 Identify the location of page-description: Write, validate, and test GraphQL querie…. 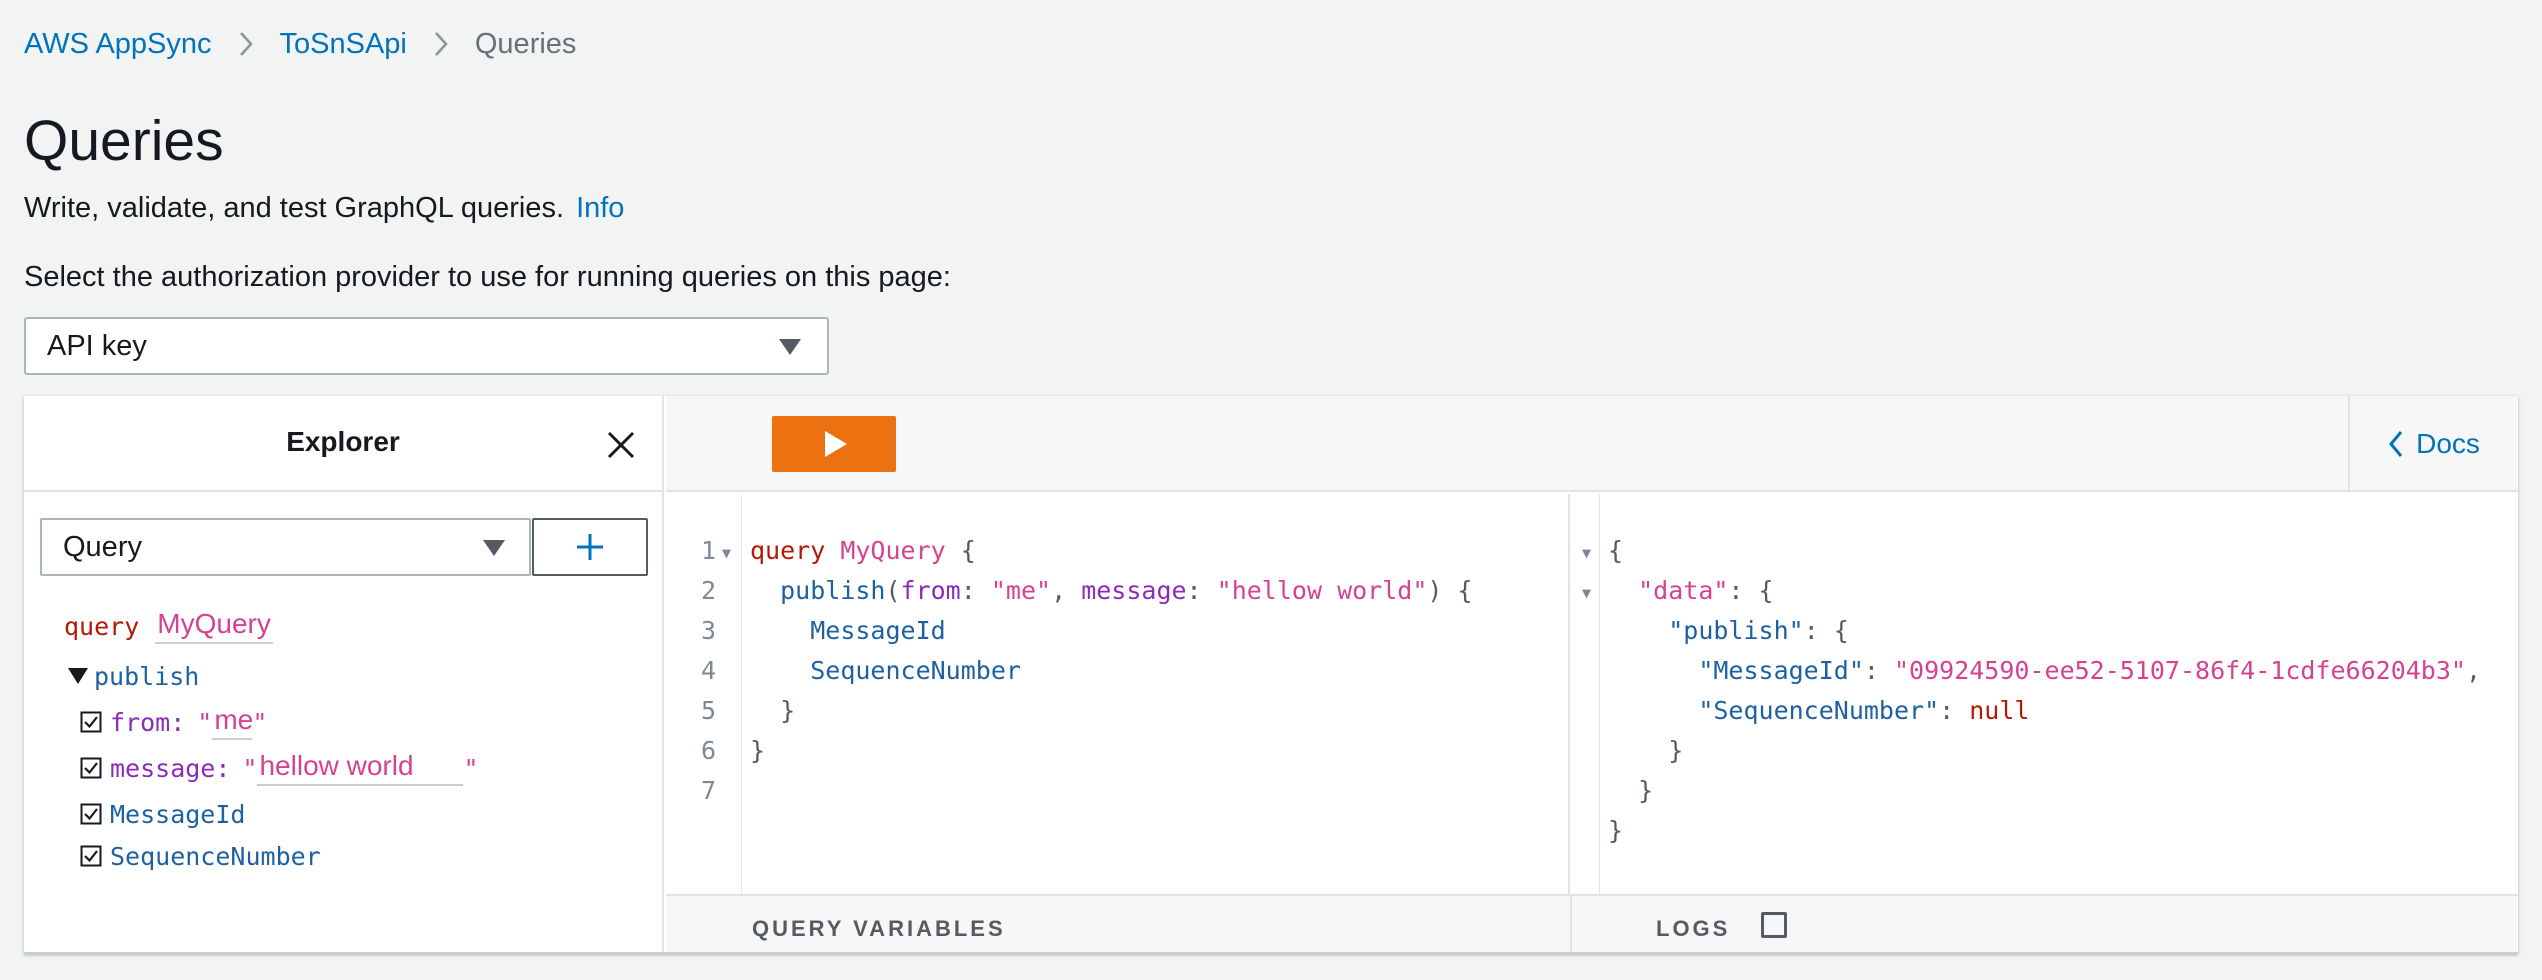
(324, 208).